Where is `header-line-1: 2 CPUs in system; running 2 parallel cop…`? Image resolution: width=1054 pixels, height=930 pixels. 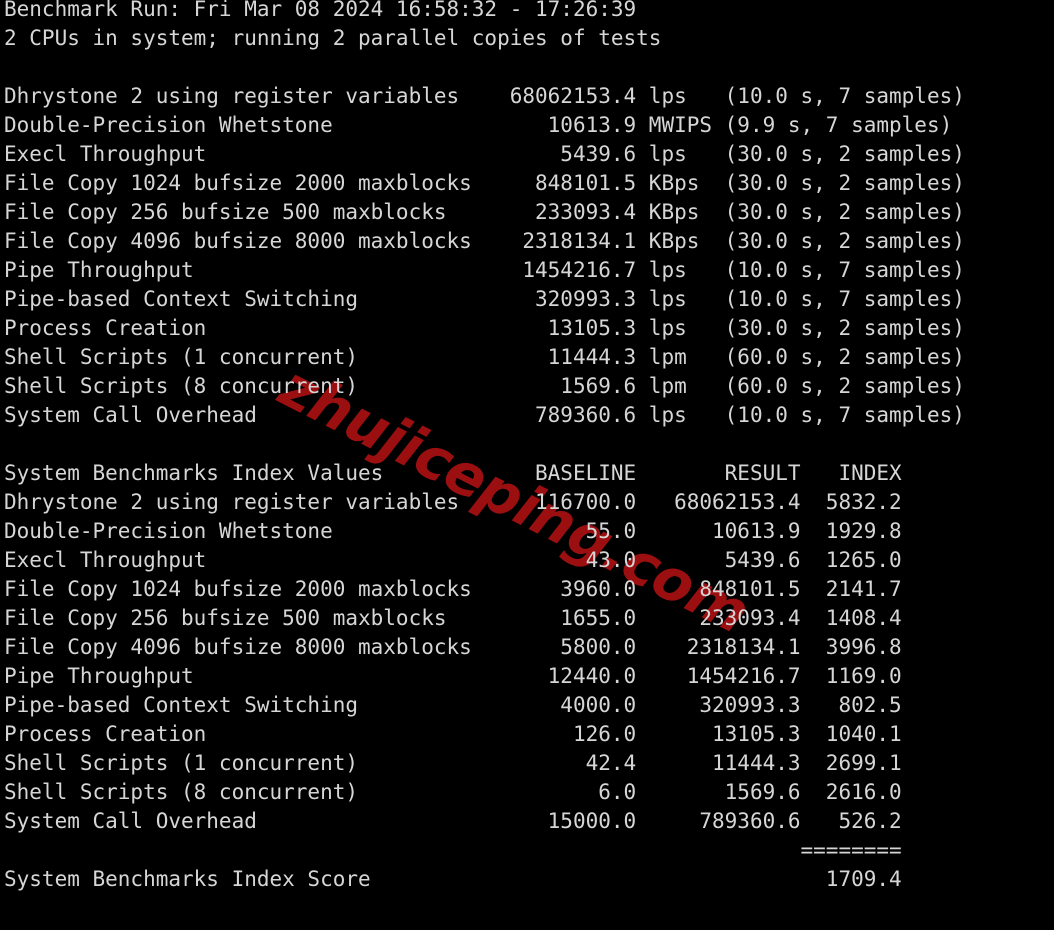 header-line-1: 2 CPUs in system; running 2 parallel cop… is located at coordinates (333, 38).